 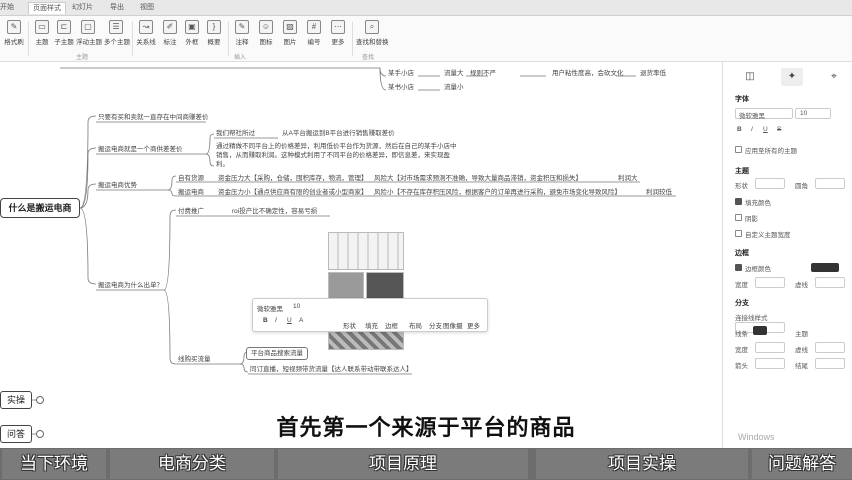 I want to click on line-color-swatch, so click(x=760, y=330).